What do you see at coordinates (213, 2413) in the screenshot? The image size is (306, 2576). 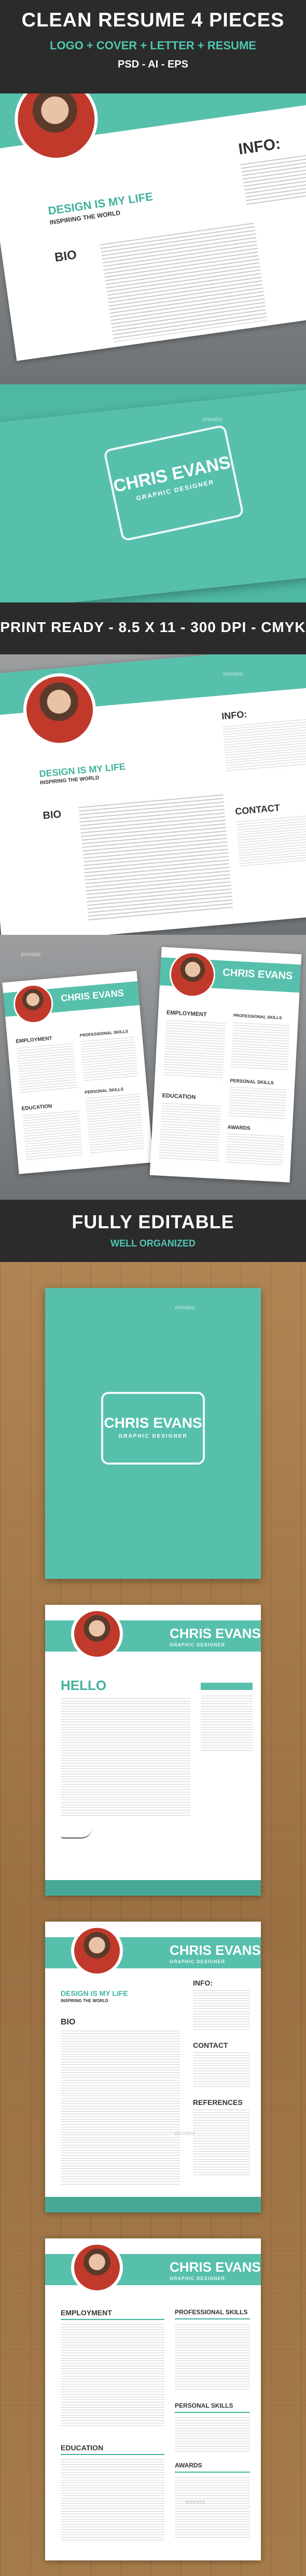 I see `personal-rule` at bounding box center [213, 2413].